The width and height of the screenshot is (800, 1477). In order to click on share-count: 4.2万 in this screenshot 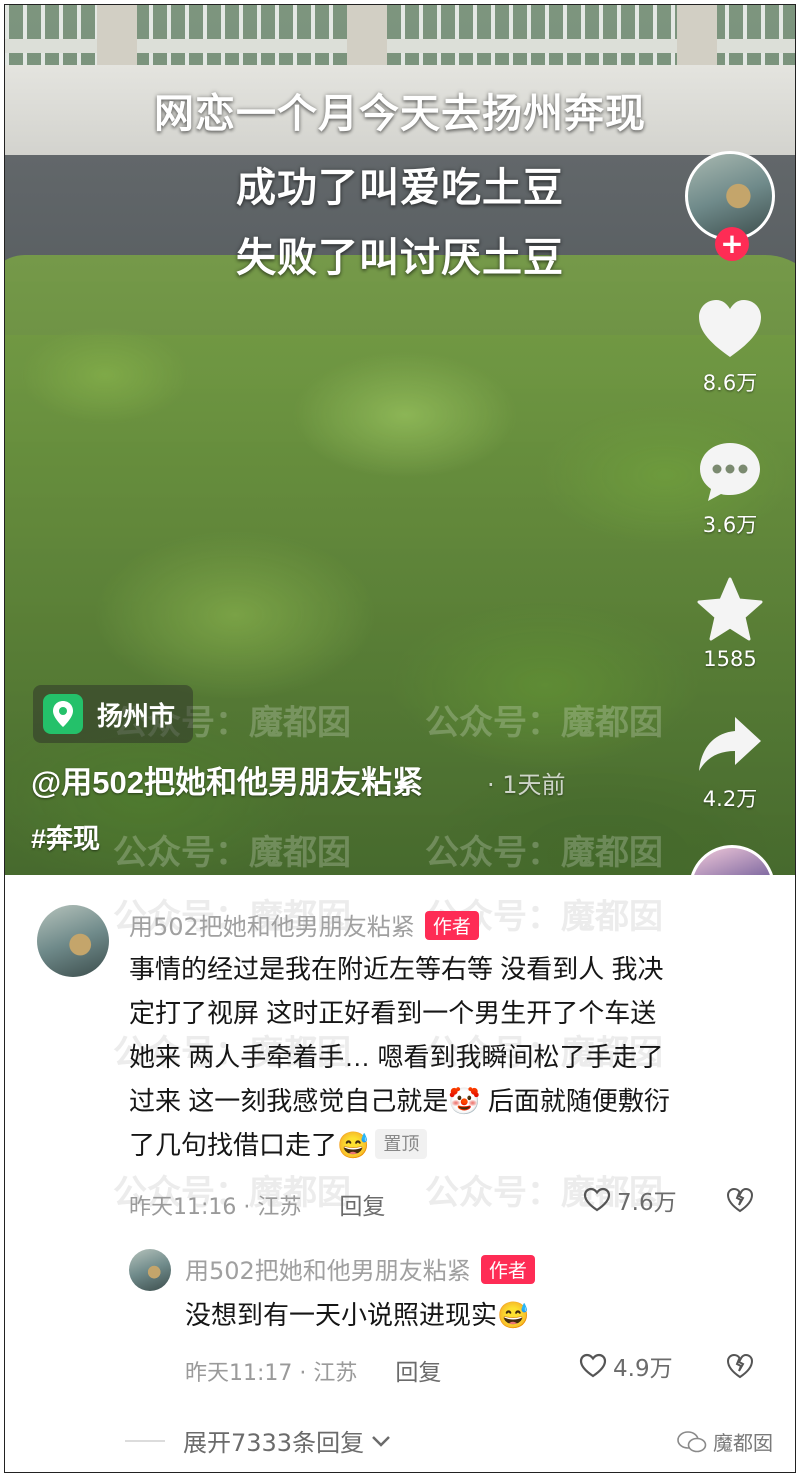, I will do `click(730, 799)`.